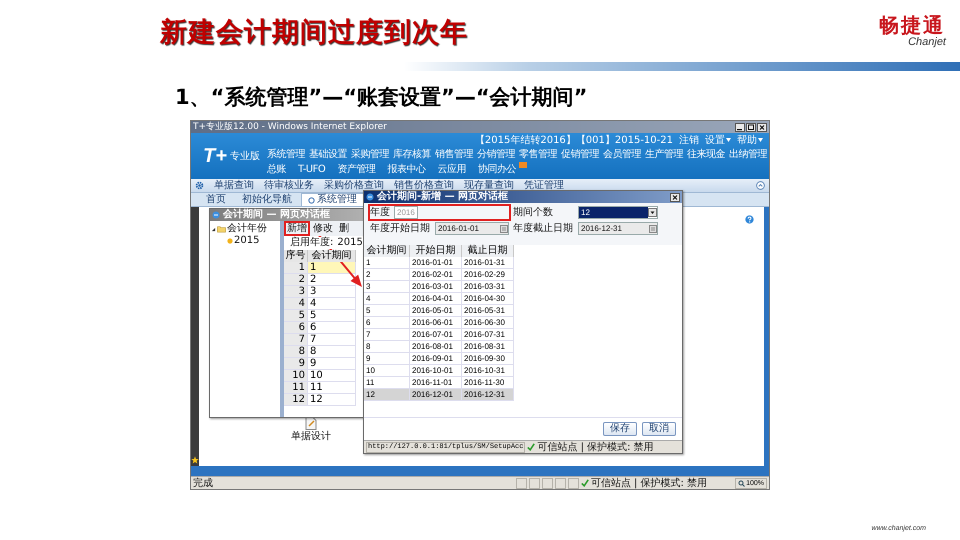 The image size is (960, 540). Describe the element at coordinates (718, 140) in the screenshot. I see `header-link: 设置` at that location.